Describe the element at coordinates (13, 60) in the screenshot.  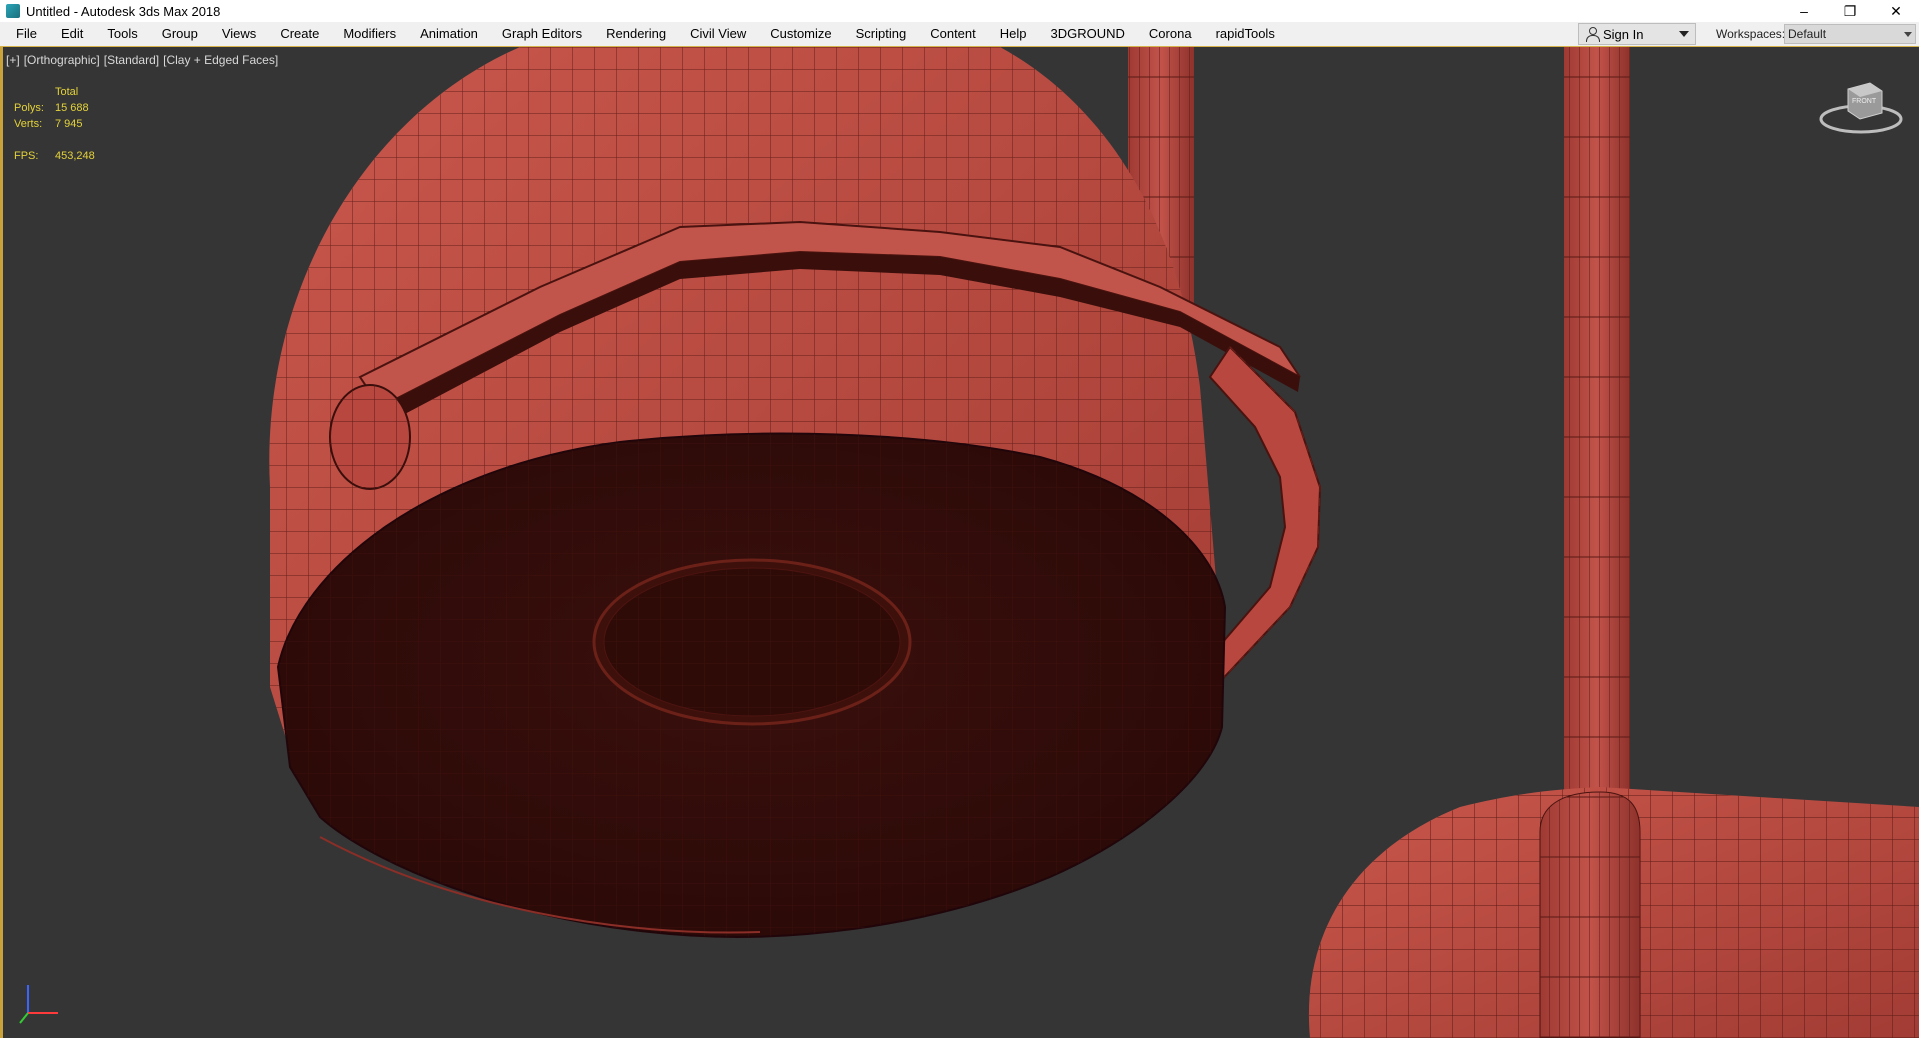
I see `viewport-menu-button: [+]` at that location.